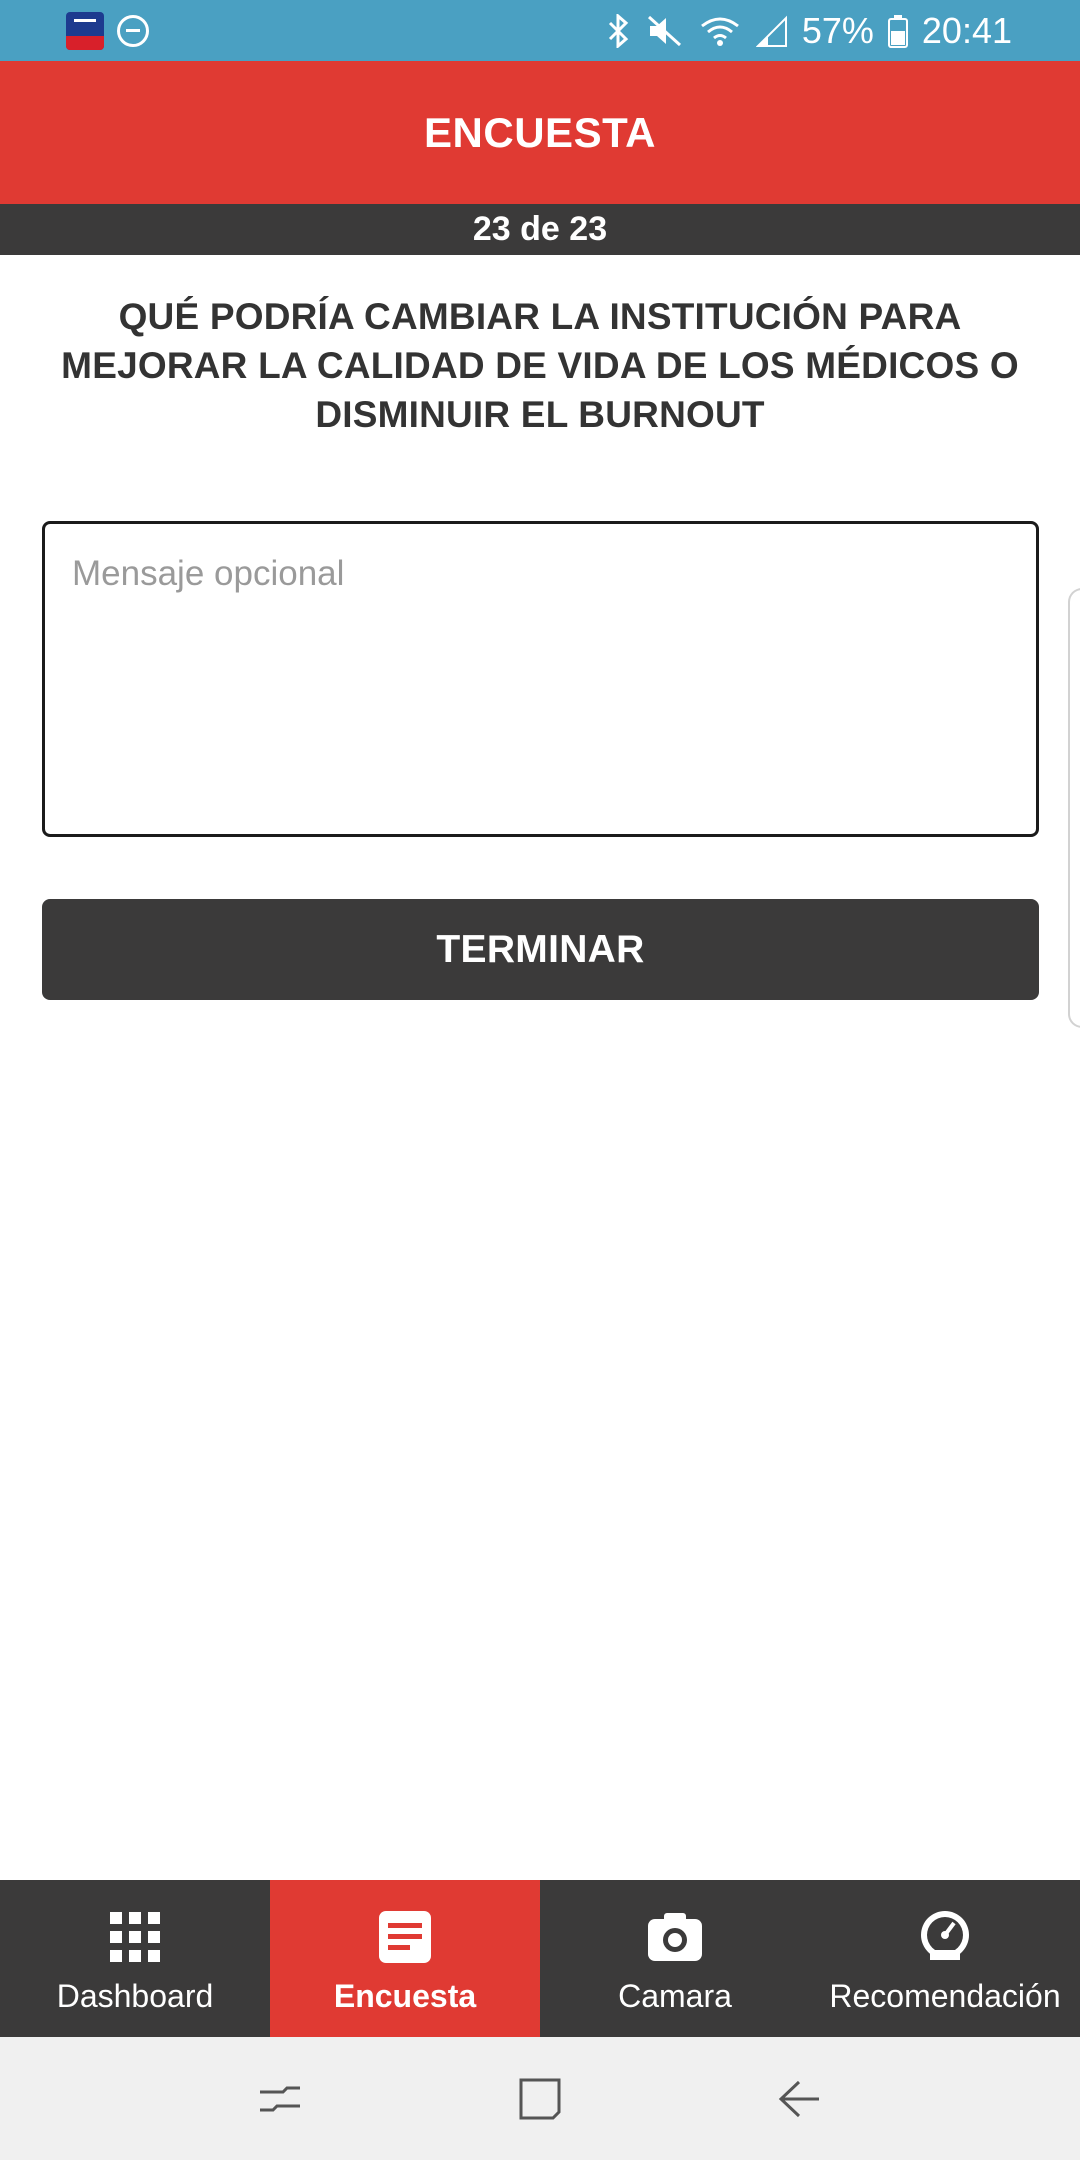  I want to click on nav-label-encuesta: Encuesta, so click(405, 1996).